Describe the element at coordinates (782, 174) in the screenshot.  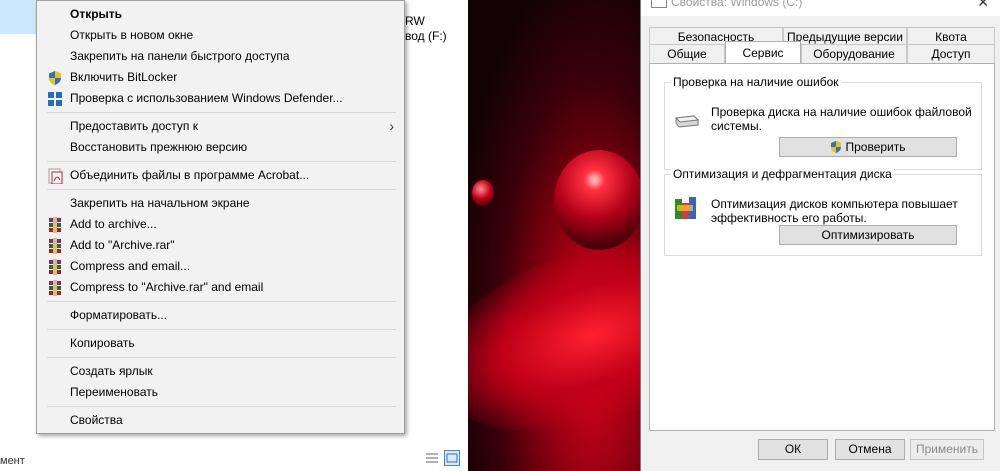
I see `optimize-title: Оптимизация и дефрагментация диска` at that location.